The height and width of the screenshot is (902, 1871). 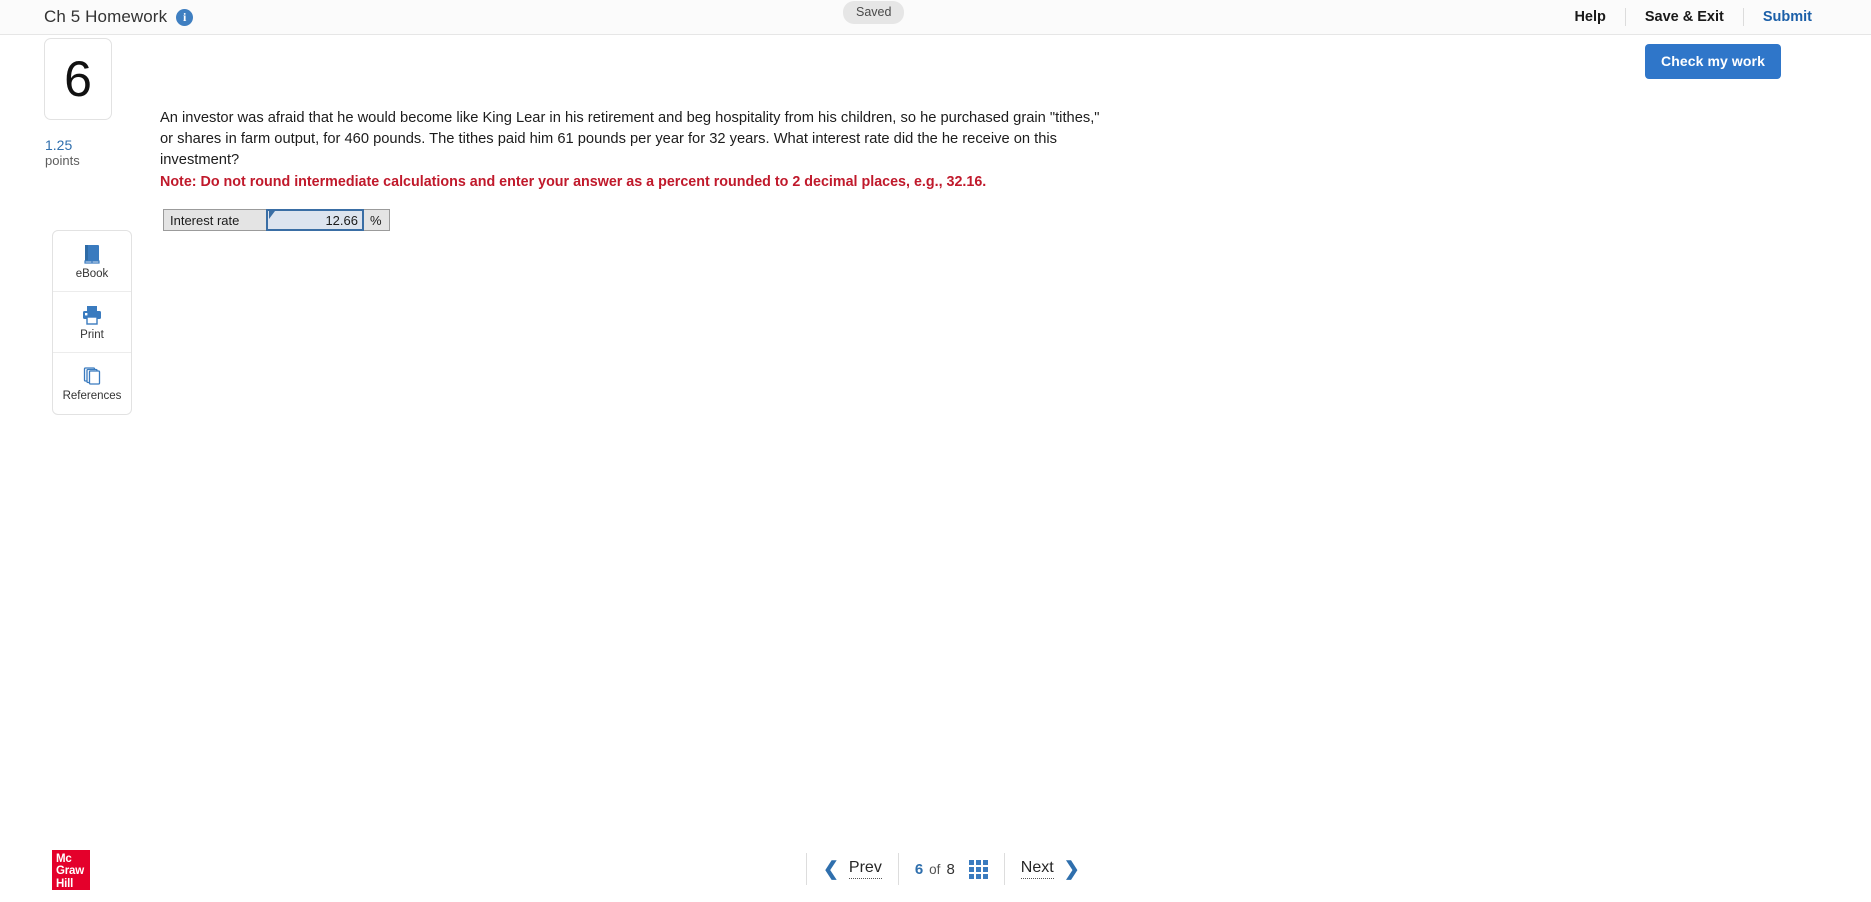 I want to click on mcgraw-hill-logo: Mc Graw Hill, so click(x=71, y=870).